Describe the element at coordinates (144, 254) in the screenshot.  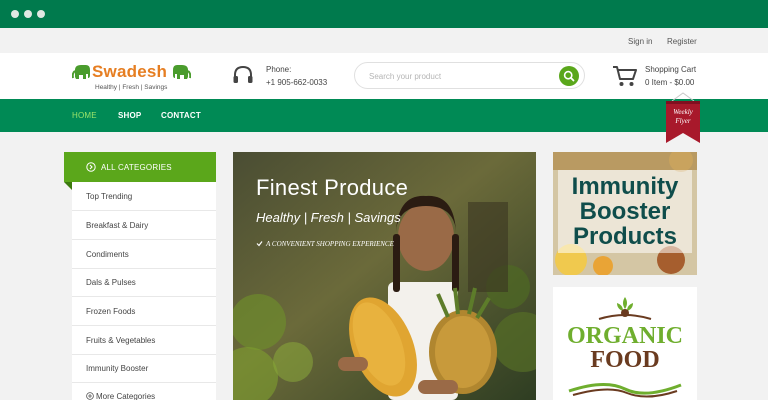
I see `category-item-condiments: Condiments` at that location.